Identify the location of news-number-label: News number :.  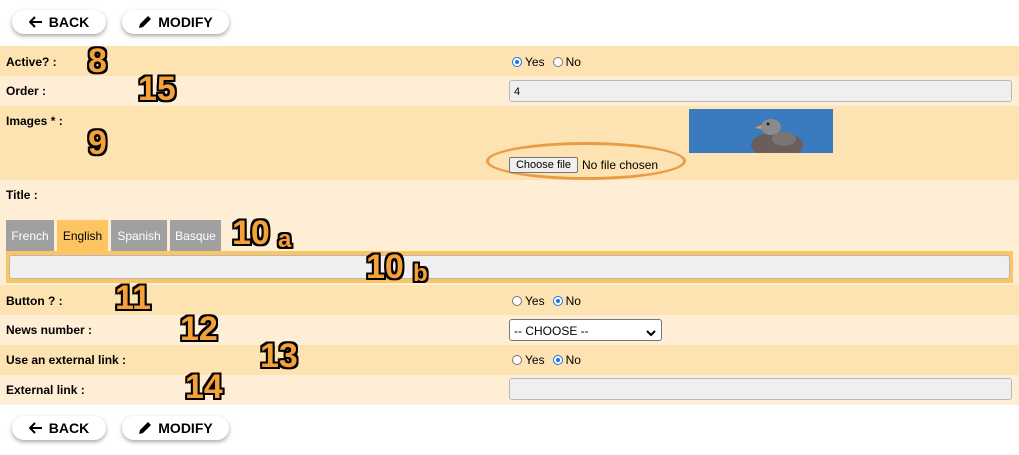
(49, 330).